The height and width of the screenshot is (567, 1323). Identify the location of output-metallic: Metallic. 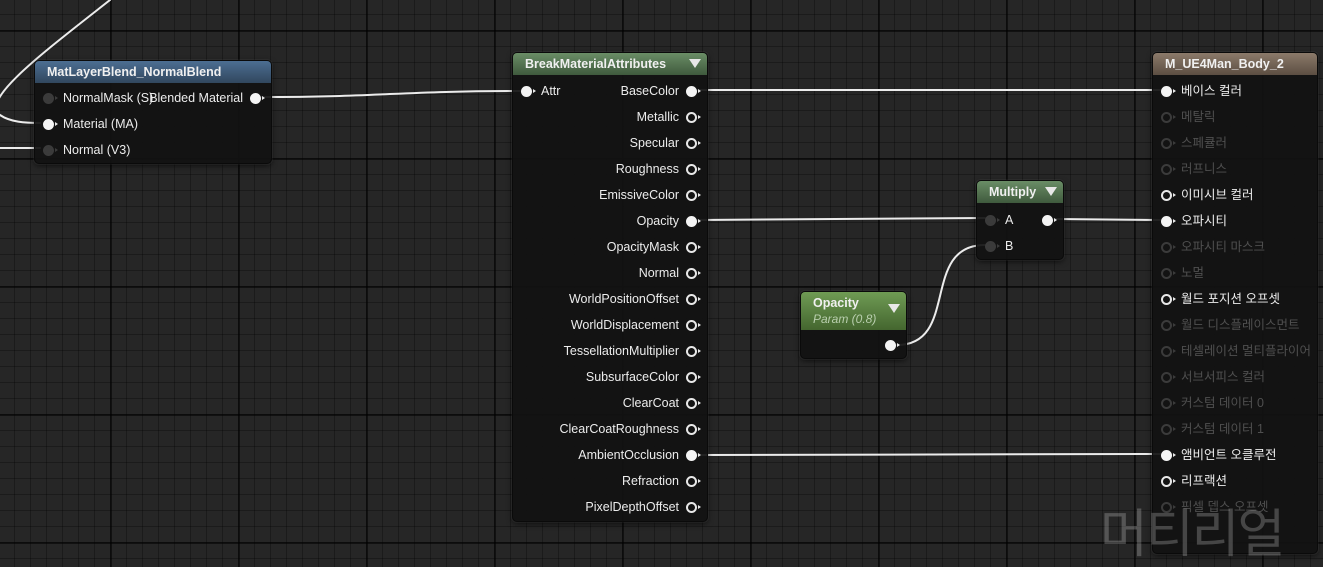
(672, 117).